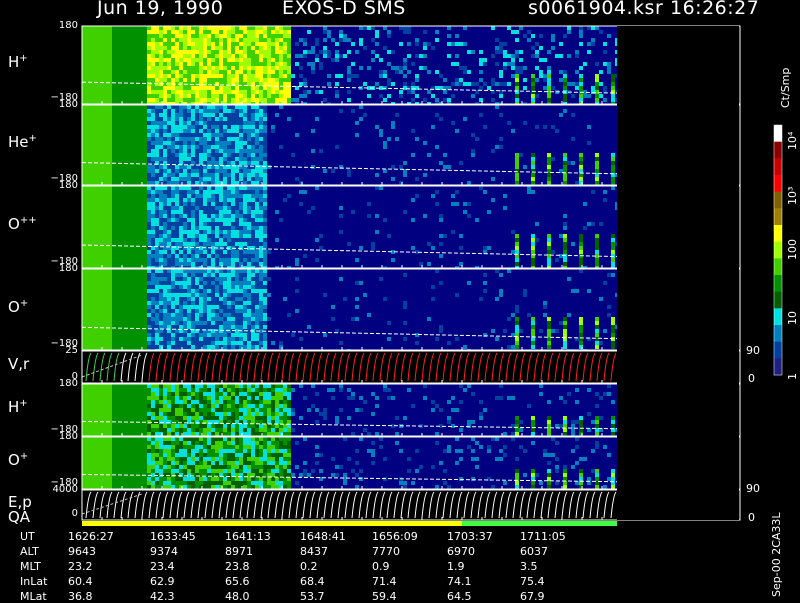 Image resolution: width=800 pixels, height=603 pixels. What do you see at coordinates (349, 367) in the screenshot?
I see `panel-bg-vr` at bounding box center [349, 367].